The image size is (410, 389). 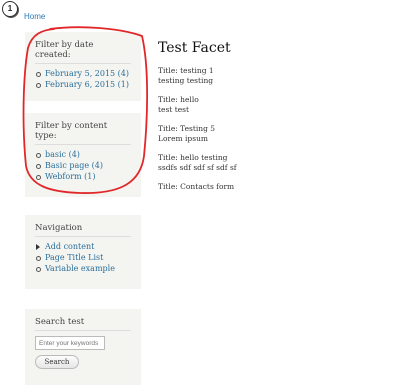 What do you see at coordinates (57, 362) in the screenshot?
I see `search-button: Search` at bounding box center [57, 362].